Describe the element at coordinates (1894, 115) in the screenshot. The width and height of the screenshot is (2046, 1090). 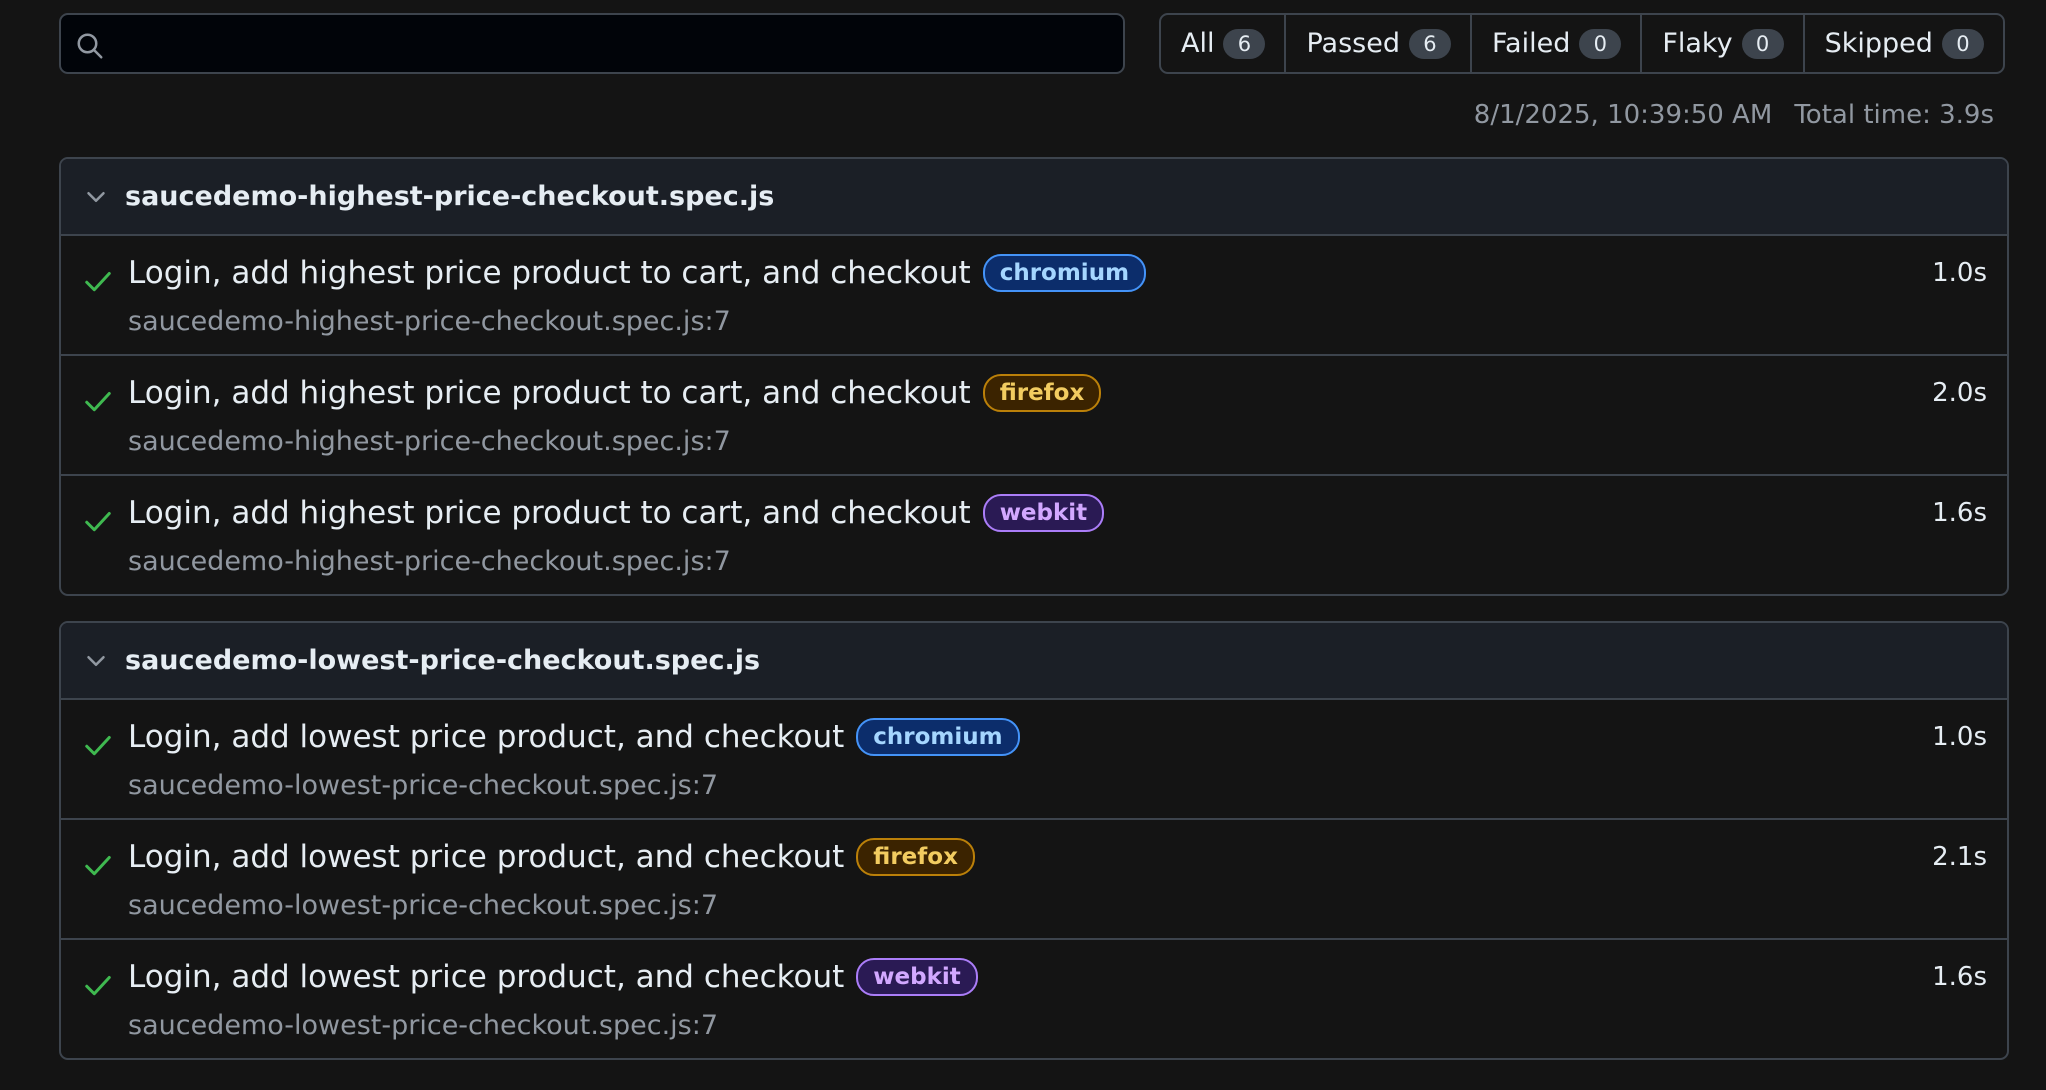
I see `total-time: Total time: 3.9s` at that location.